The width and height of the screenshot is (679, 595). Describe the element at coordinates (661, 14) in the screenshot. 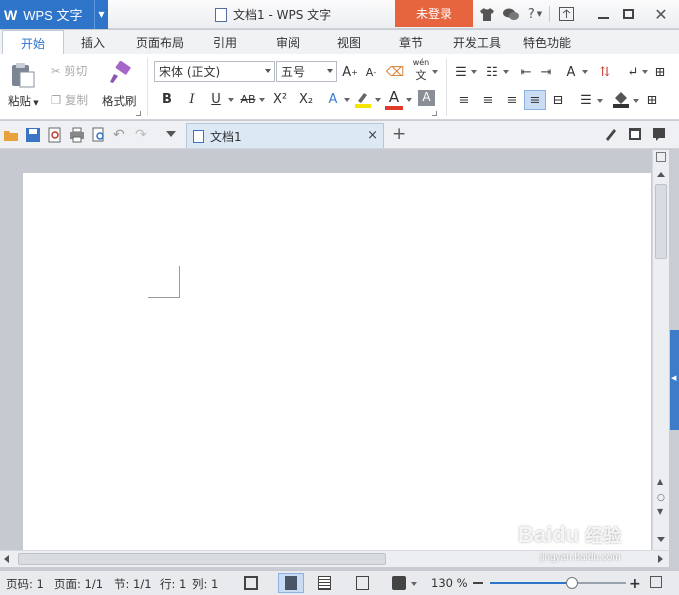

I see `close-icon: ✕` at that location.